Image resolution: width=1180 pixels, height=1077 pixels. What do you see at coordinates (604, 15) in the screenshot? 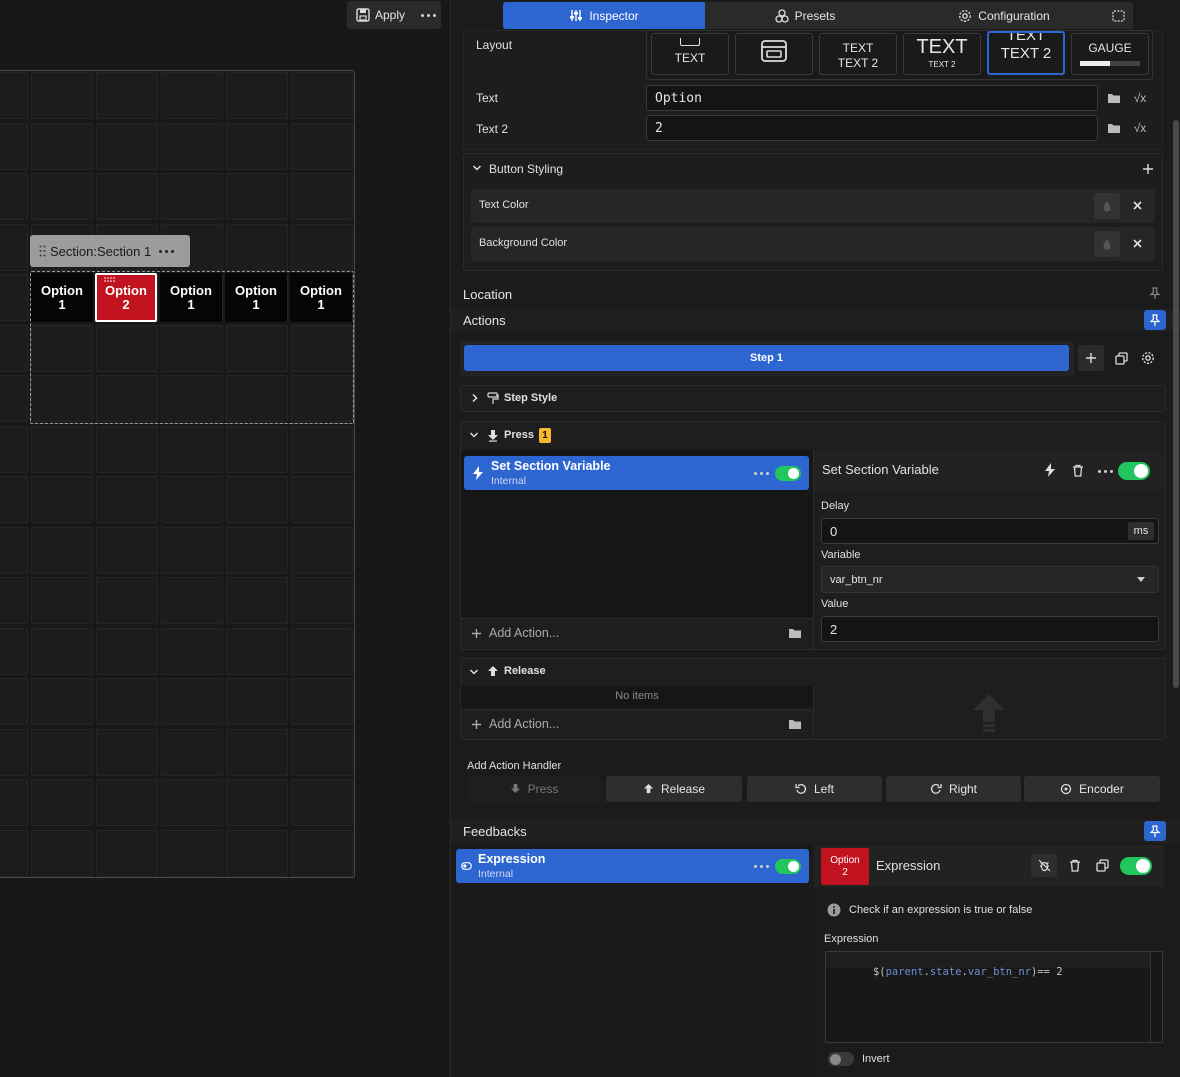
I see `tab-inspector: Inspector` at bounding box center [604, 15].